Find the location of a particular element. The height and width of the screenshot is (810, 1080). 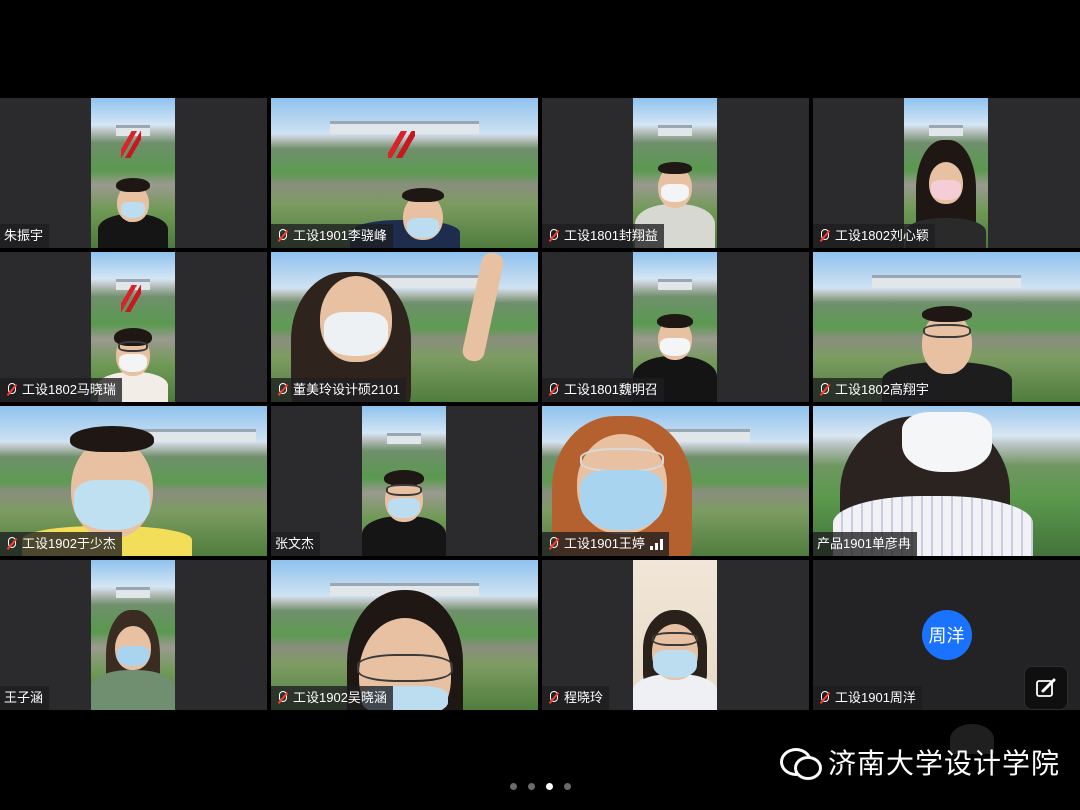

participant-tile: 董美玲设计硕2101 is located at coordinates (404, 327).